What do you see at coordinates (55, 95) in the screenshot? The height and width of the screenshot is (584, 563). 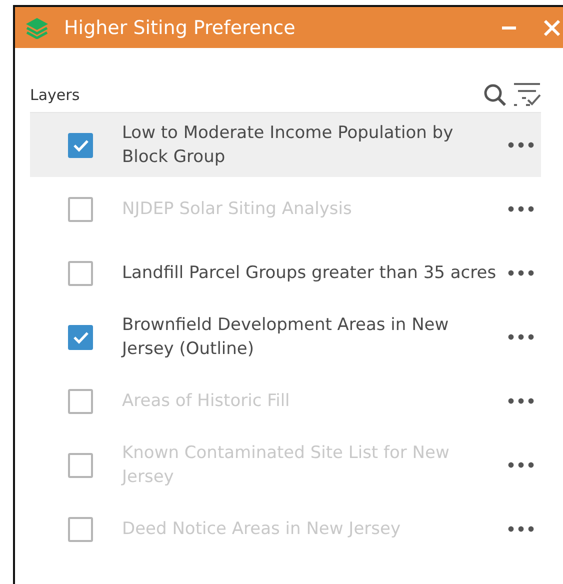 I see `layers-label: Layers` at bounding box center [55, 95].